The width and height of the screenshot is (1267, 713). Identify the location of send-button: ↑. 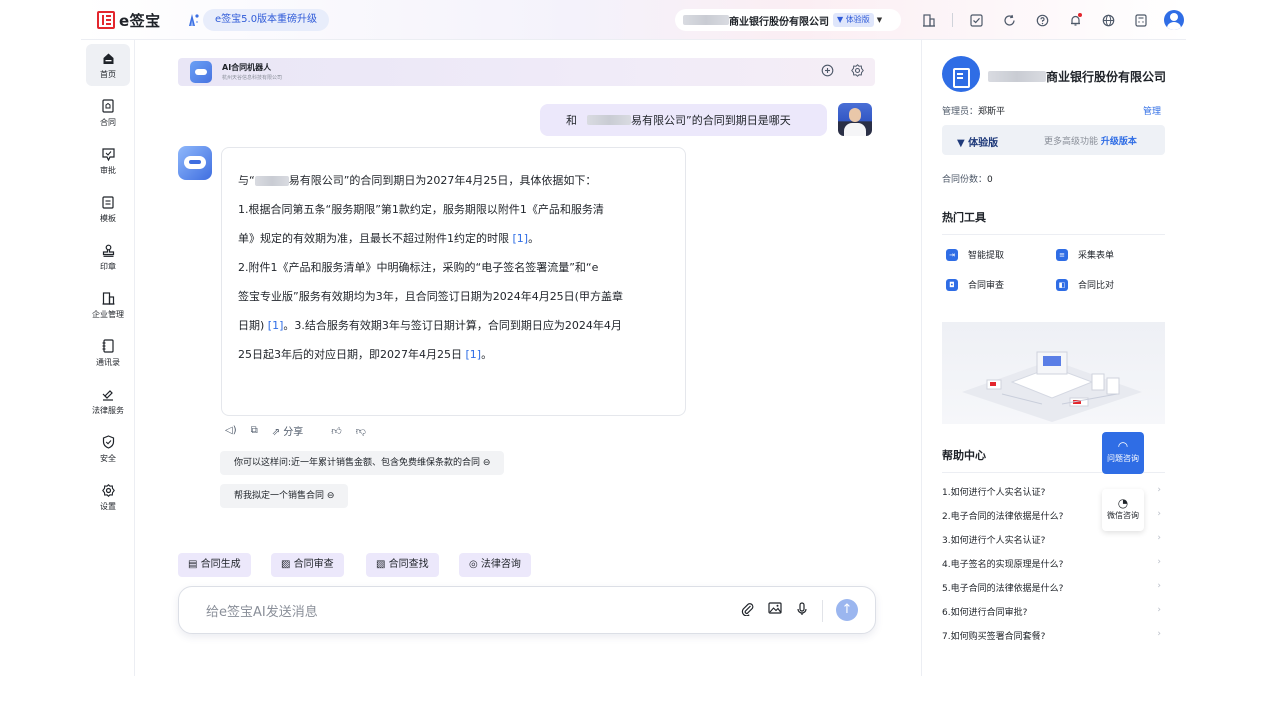
(847, 610).